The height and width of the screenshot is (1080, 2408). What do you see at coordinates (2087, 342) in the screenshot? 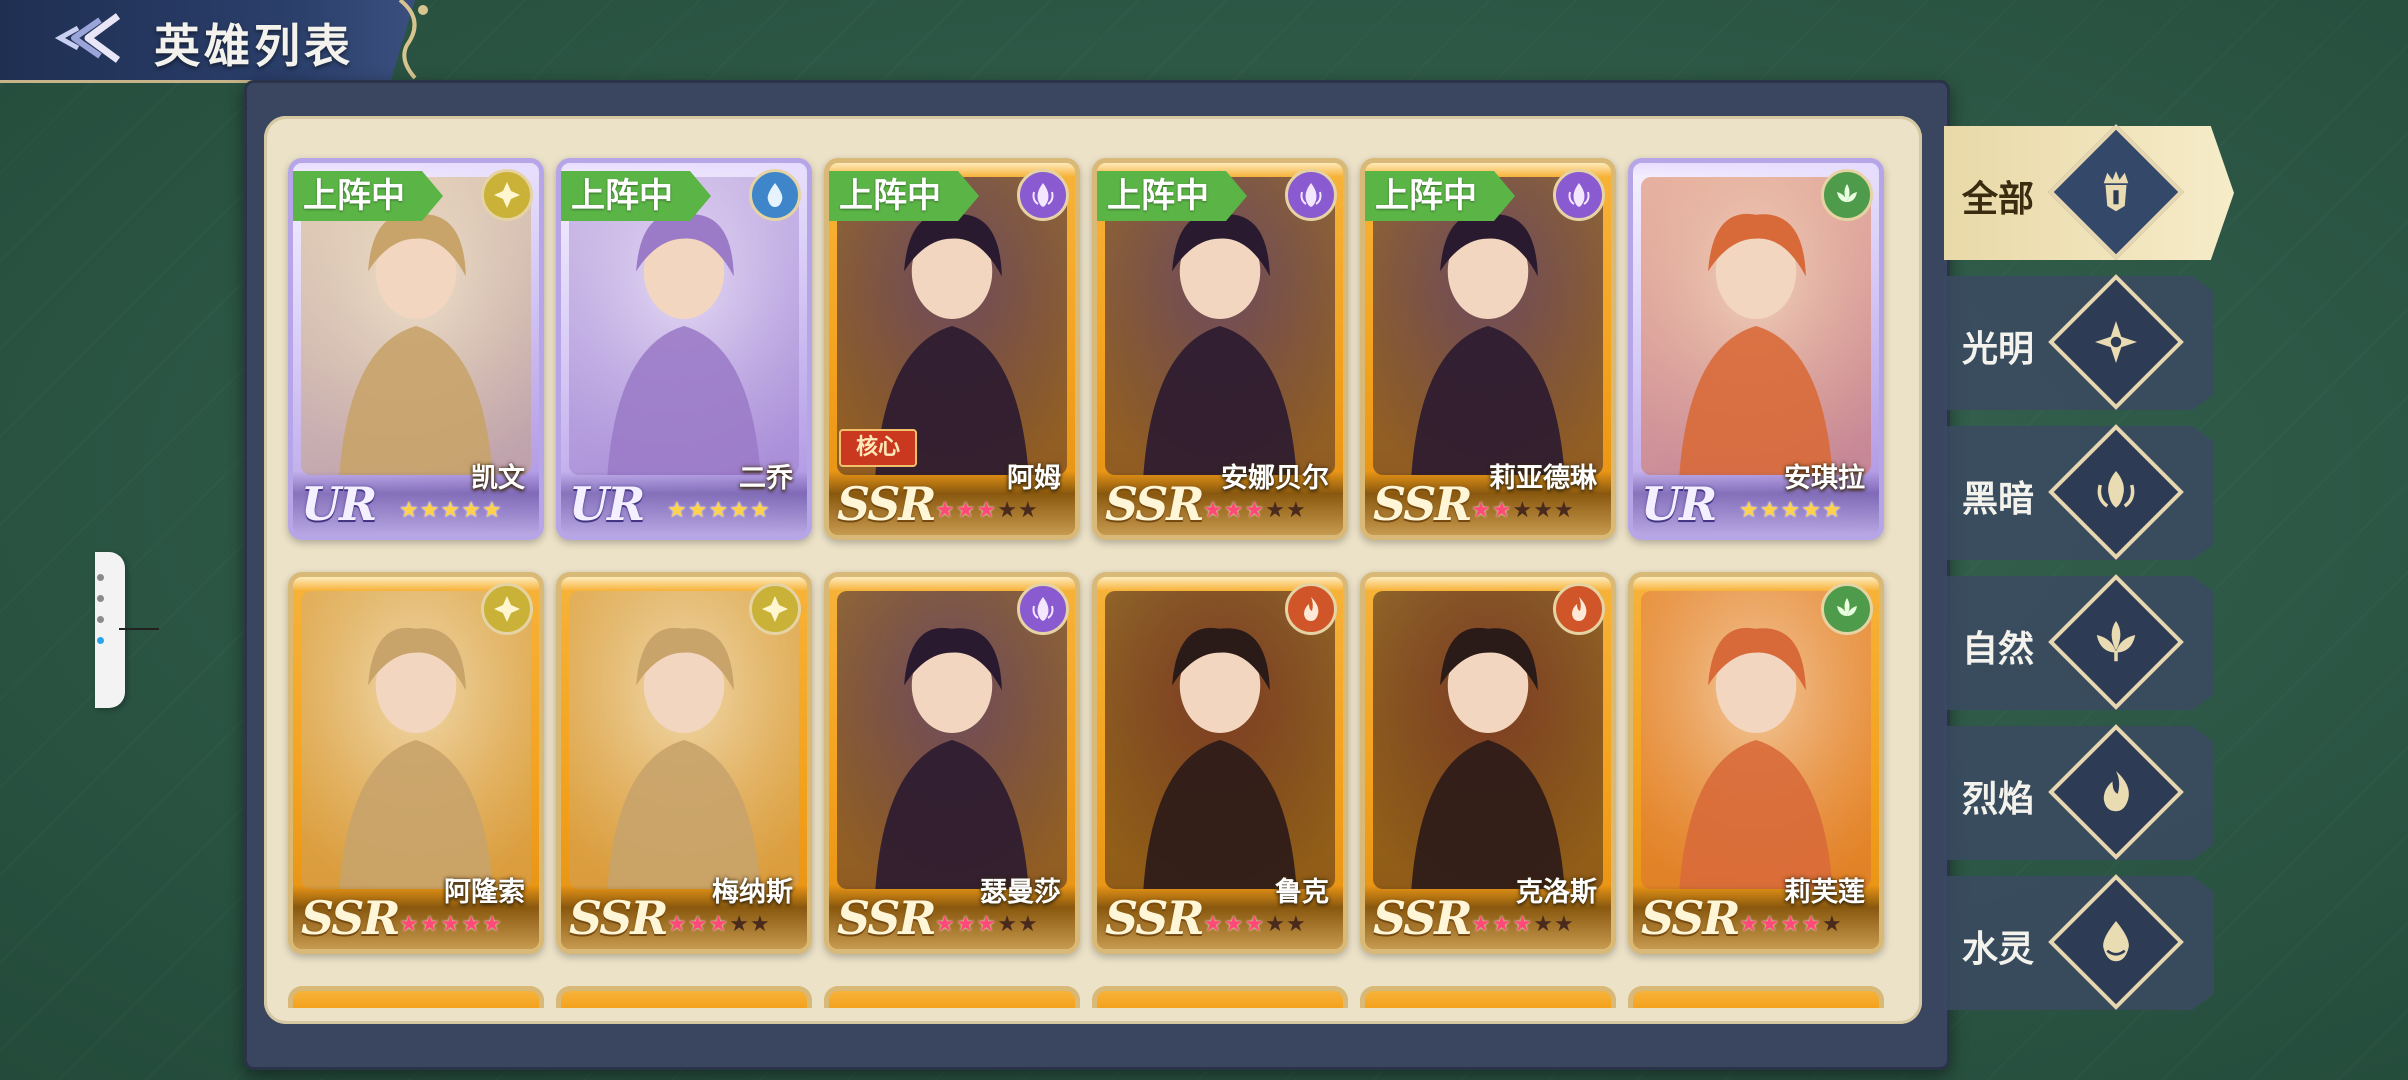
I see `filter-tab-light-star: 光明` at bounding box center [2087, 342].